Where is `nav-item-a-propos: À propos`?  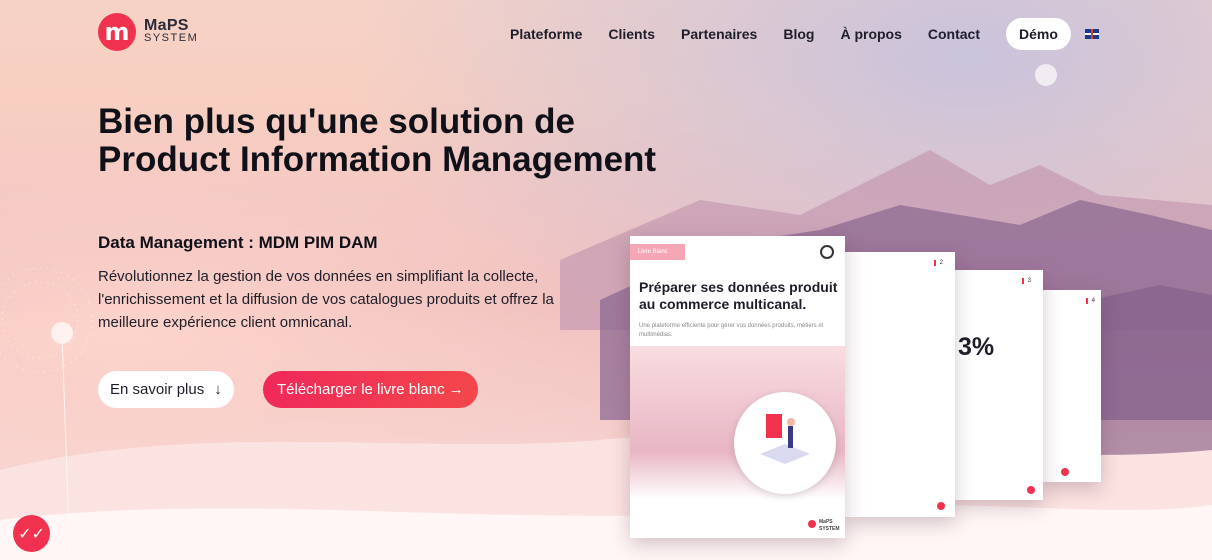
nav-item-a-propos: À propos is located at coordinates (870, 34).